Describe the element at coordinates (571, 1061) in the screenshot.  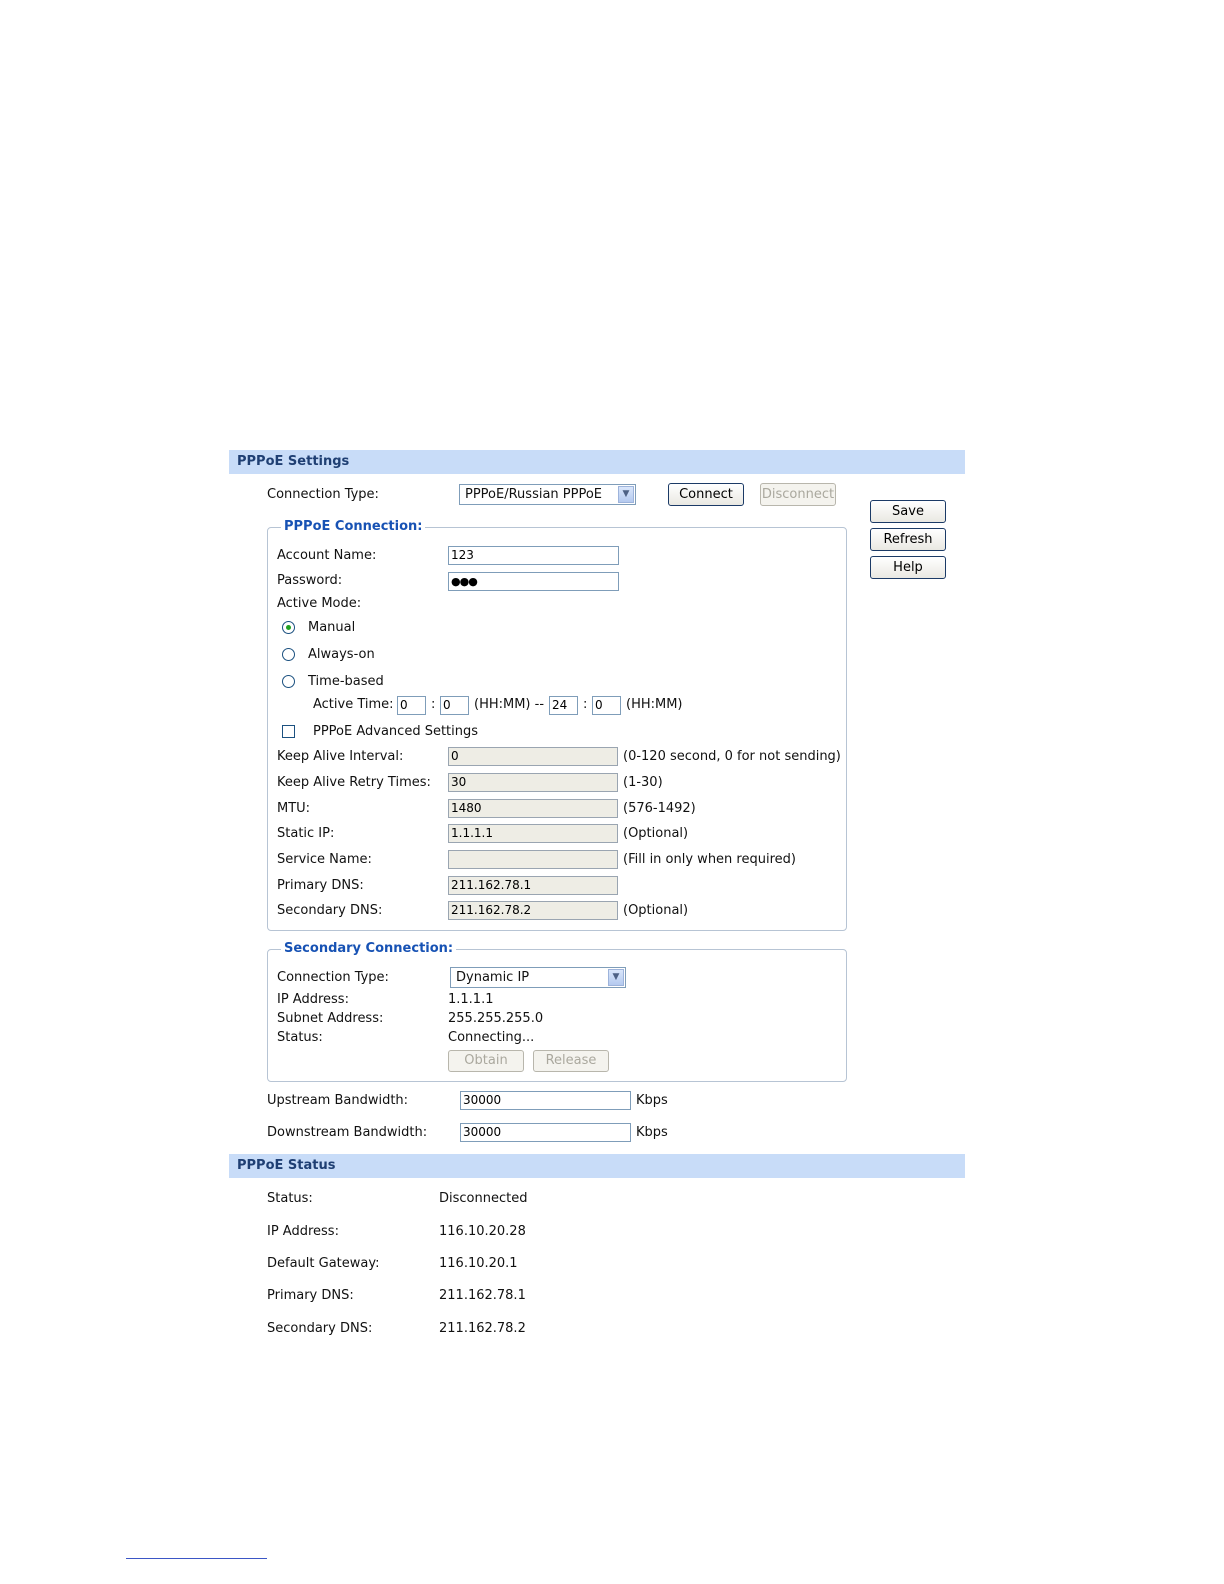
I see `release-button: Release` at that location.